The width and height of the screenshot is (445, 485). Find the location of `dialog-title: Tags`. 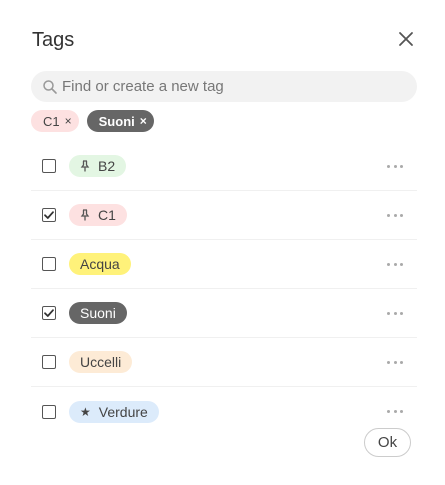

dialog-title: Tags is located at coordinates (53, 40).